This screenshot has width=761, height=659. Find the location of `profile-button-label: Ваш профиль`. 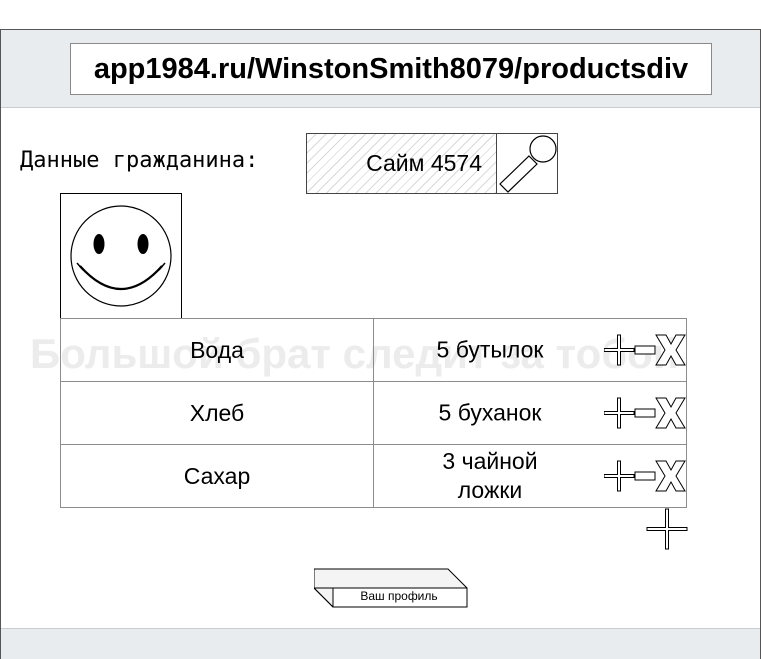

profile-button-label: Ваш профиль is located at coordinates (399, 596).